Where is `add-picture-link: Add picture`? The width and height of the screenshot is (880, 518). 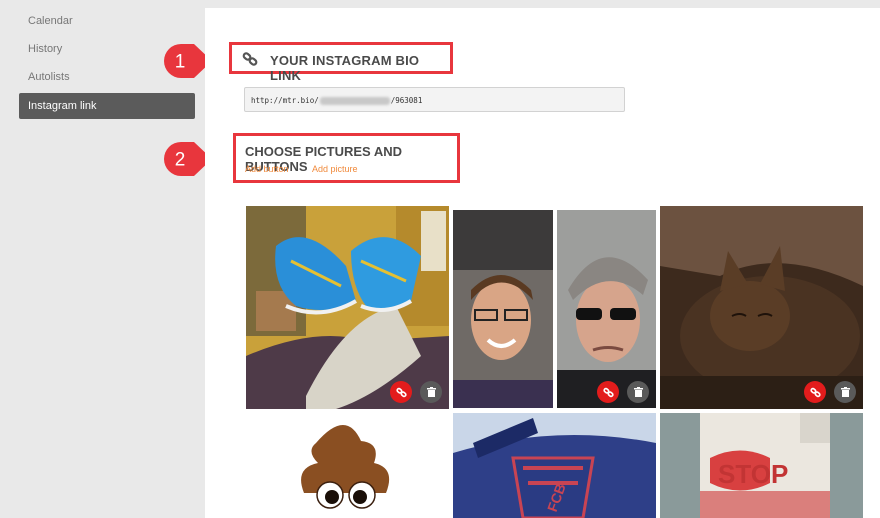 add-picture-link: Add picture is located at coordinates (335, 169).